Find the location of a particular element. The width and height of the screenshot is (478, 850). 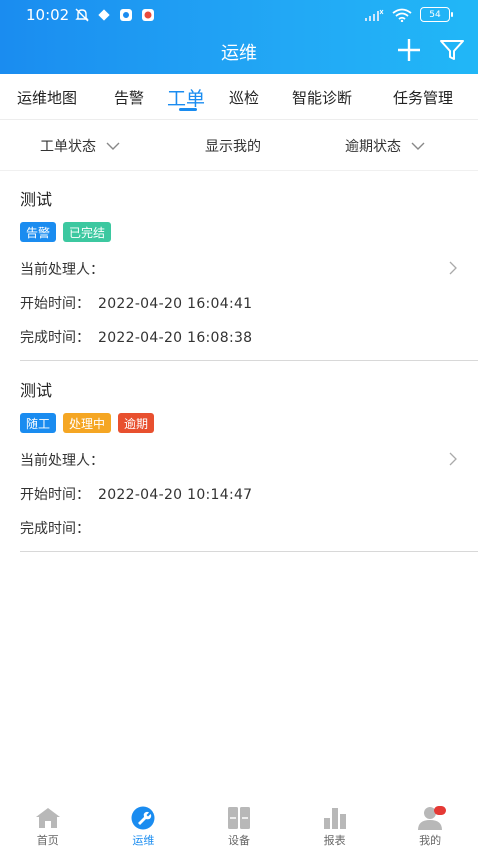

nav-report: 报表 is located at coordinates (335, 823).